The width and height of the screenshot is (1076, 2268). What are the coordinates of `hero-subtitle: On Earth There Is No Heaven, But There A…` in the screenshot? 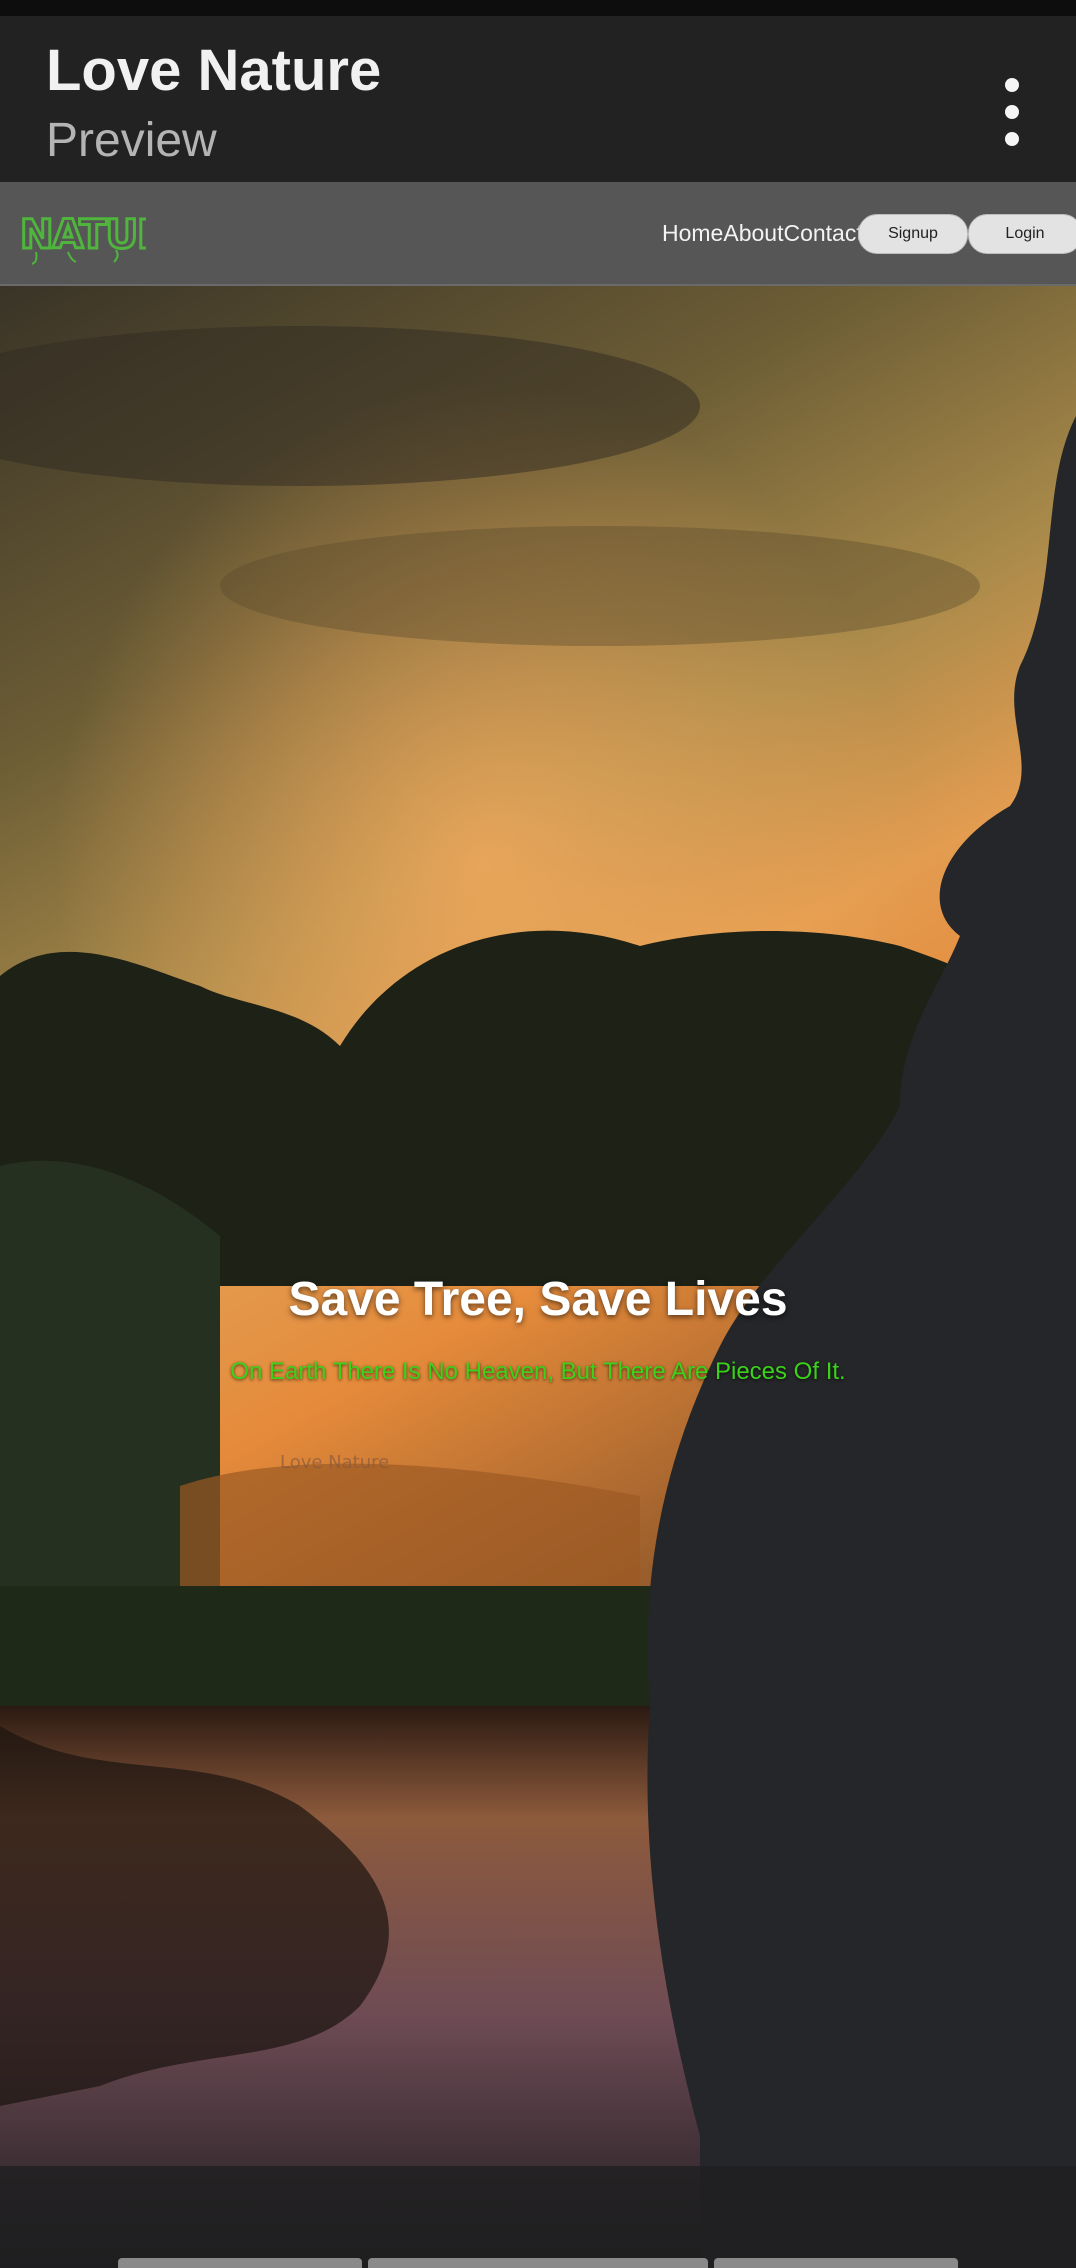 It's located at (538, 1371).